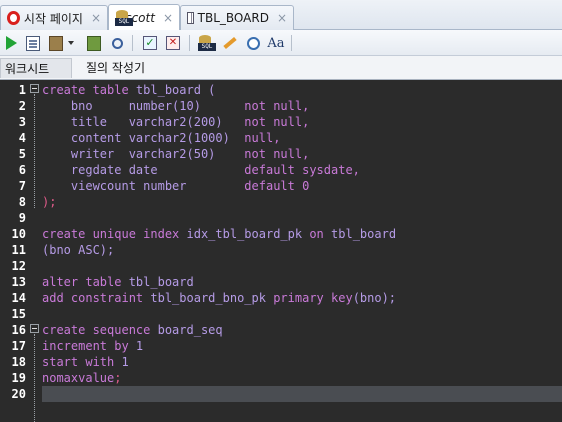  Describe the element at coordinates (13, 18) in the screenshot. I see `oracle-logo-icon` at that location.